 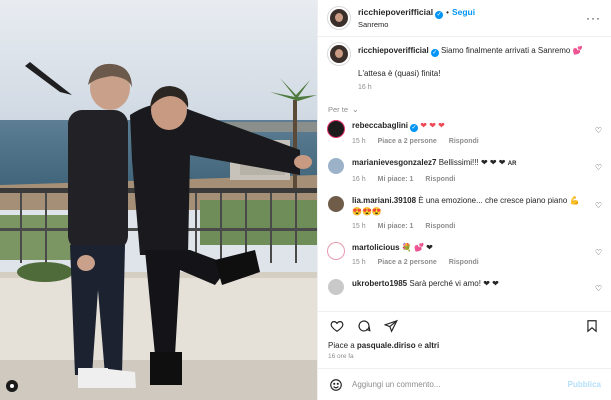 What do you see at coordinates (416, 18) in the screenshot?
I see `author-info: ricchiepoverifficial ✓ • Segui Sanremo` at bounding box center [416, 18].